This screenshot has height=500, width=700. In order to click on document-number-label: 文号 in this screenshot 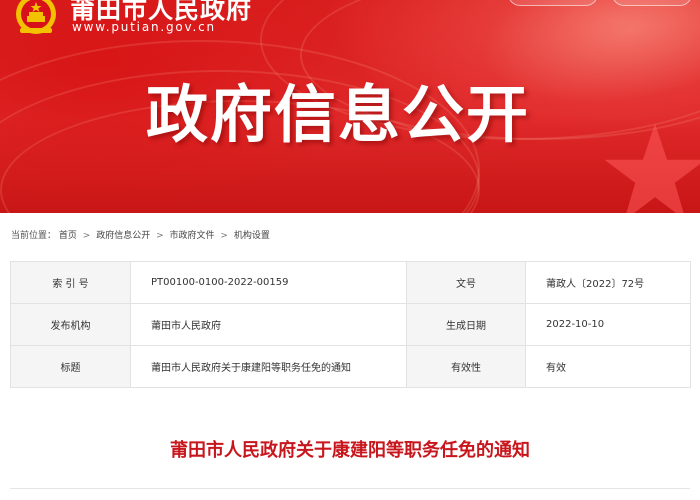, I will do `click(466, 282)`.